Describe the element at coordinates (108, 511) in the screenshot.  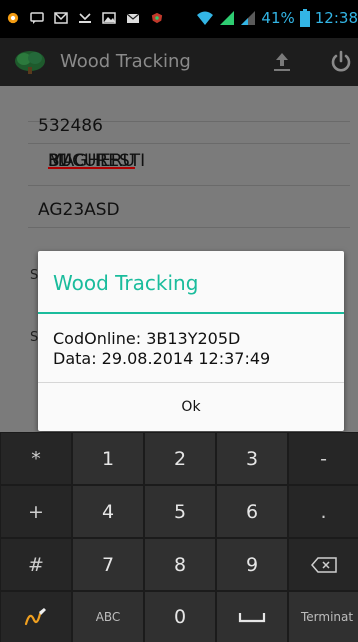
I see `key-4: 4` at that location.